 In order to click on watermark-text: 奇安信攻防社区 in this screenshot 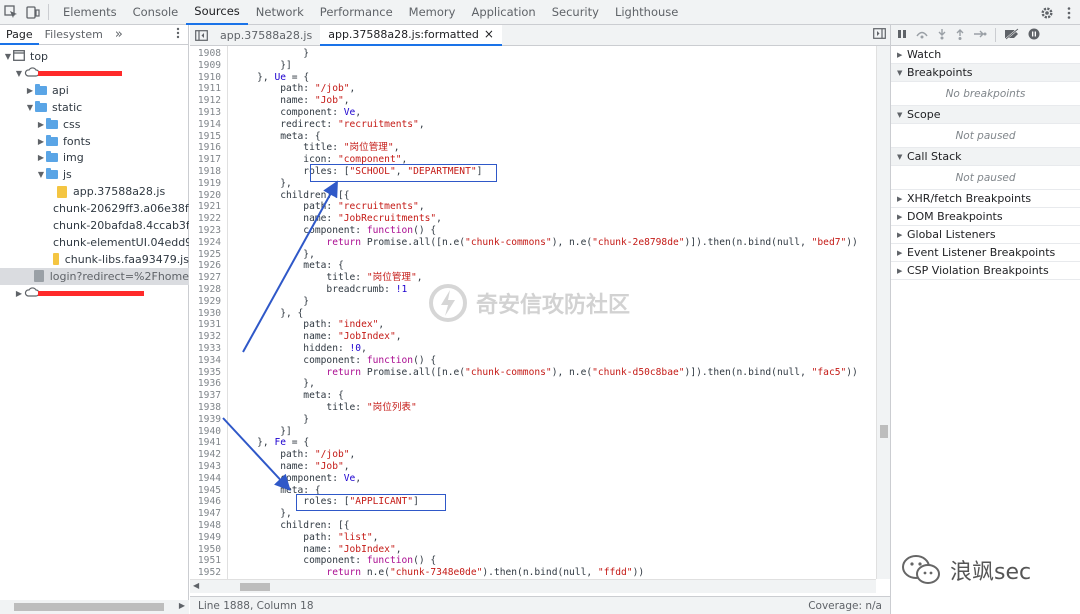, I will do `click(553, 305)`.